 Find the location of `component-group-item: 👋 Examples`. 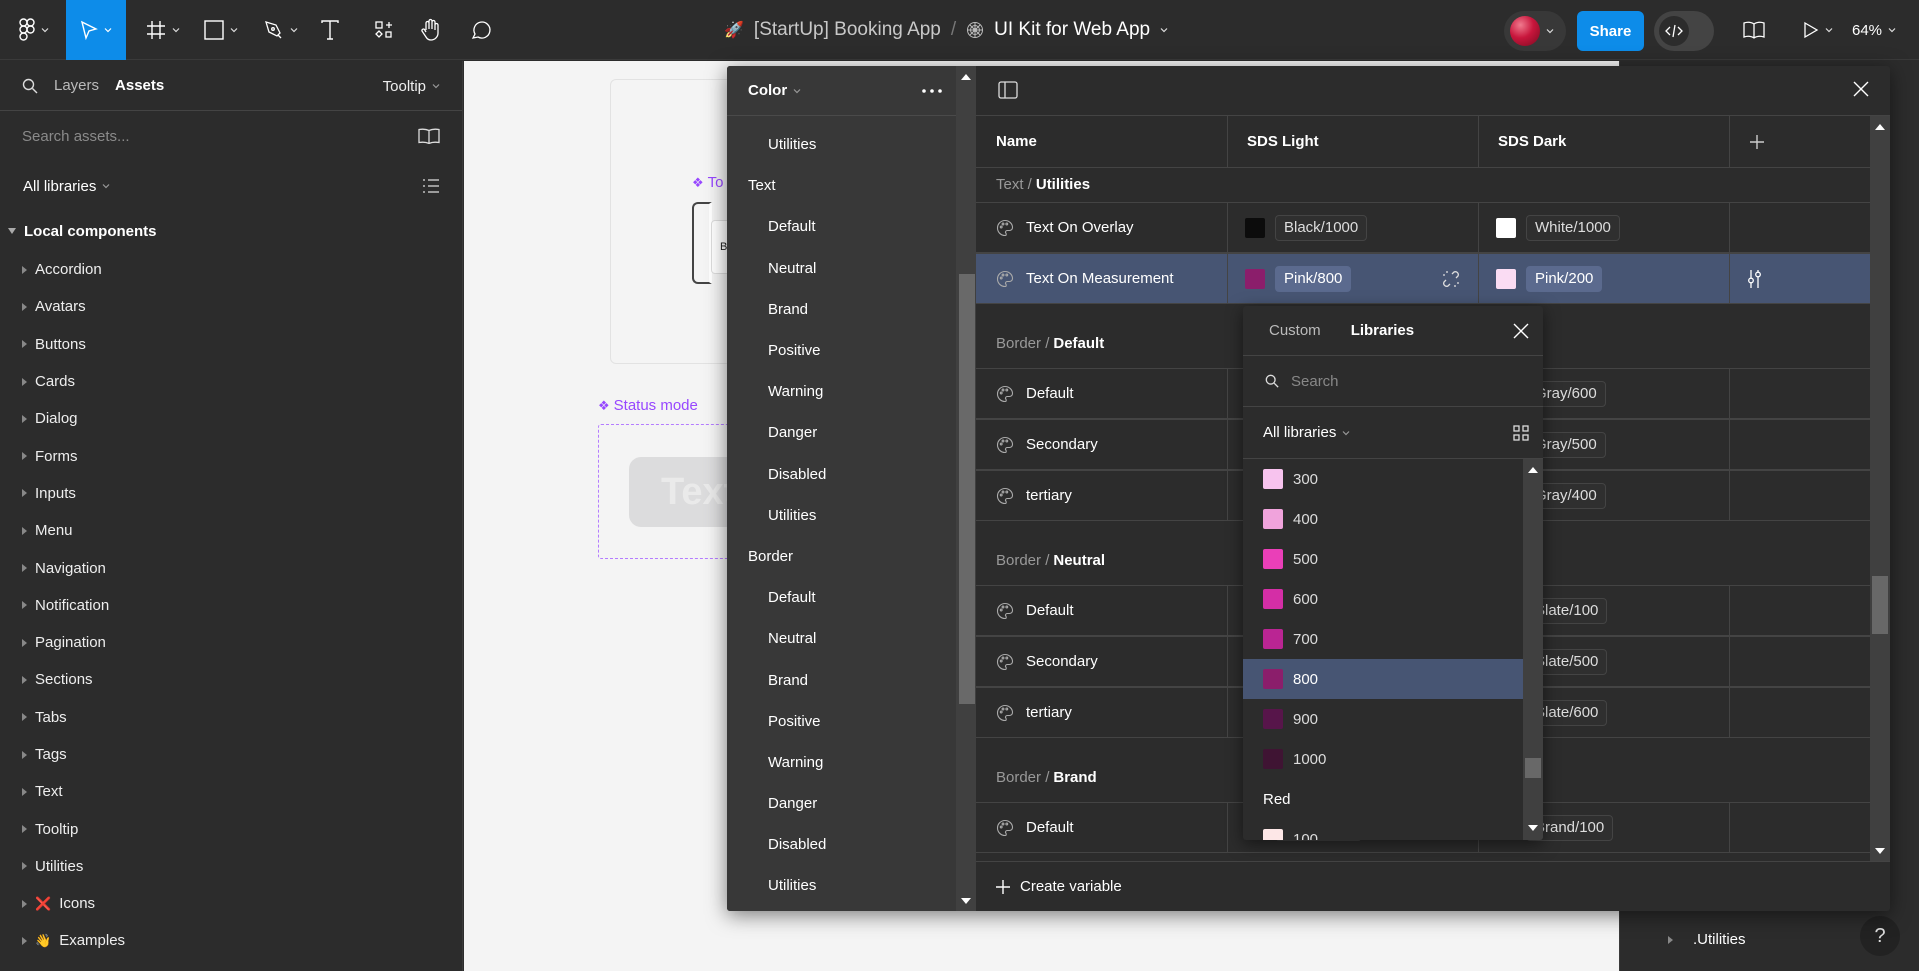

component-group-item: 👋 Examples is located at coordinates (231, 940).